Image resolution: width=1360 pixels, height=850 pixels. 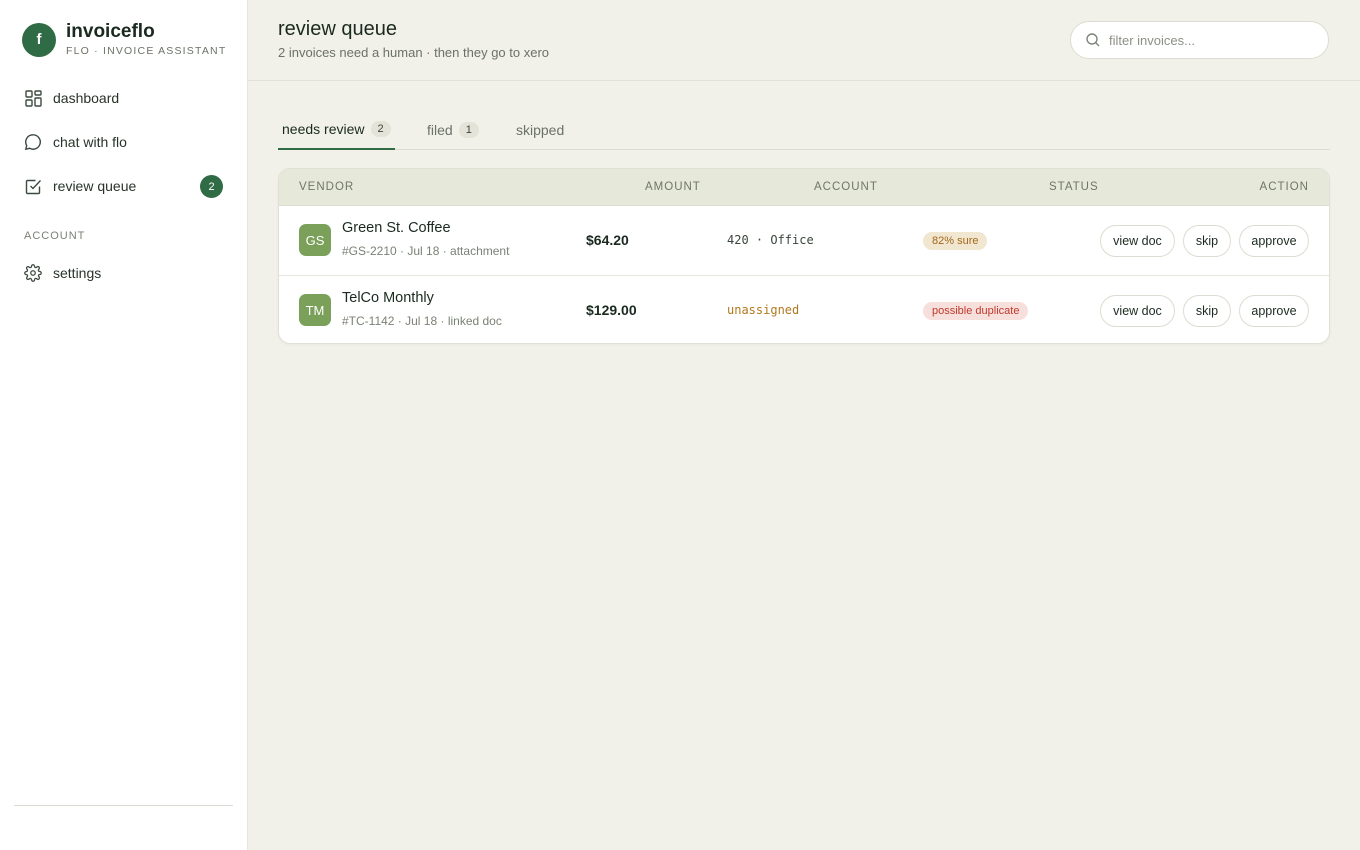 I want to click on brand: f invoiceflo FLO · INVOICE ASSISTANT, so click(x=124, y=39).